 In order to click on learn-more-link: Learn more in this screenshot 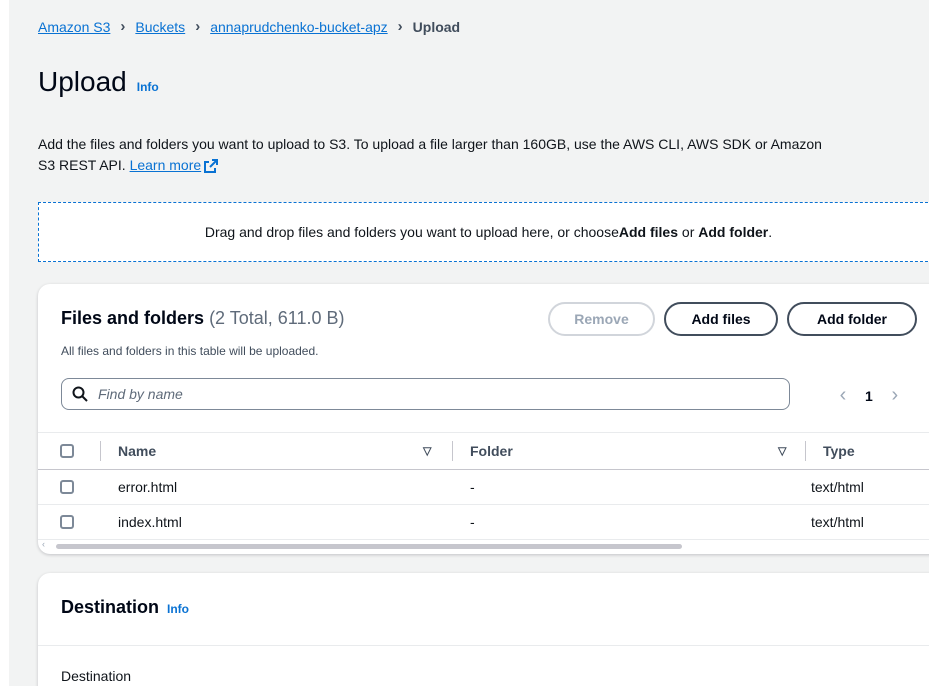, I will do `click(174, 165)`.